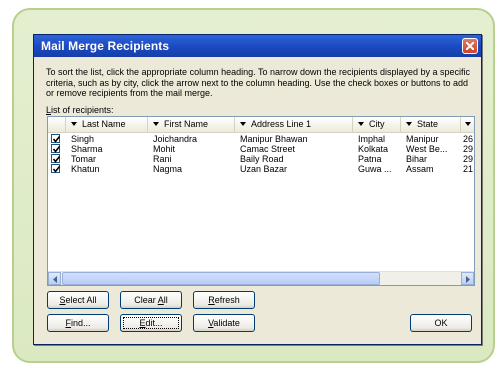  I want to click on close-button, so click(470, 46).